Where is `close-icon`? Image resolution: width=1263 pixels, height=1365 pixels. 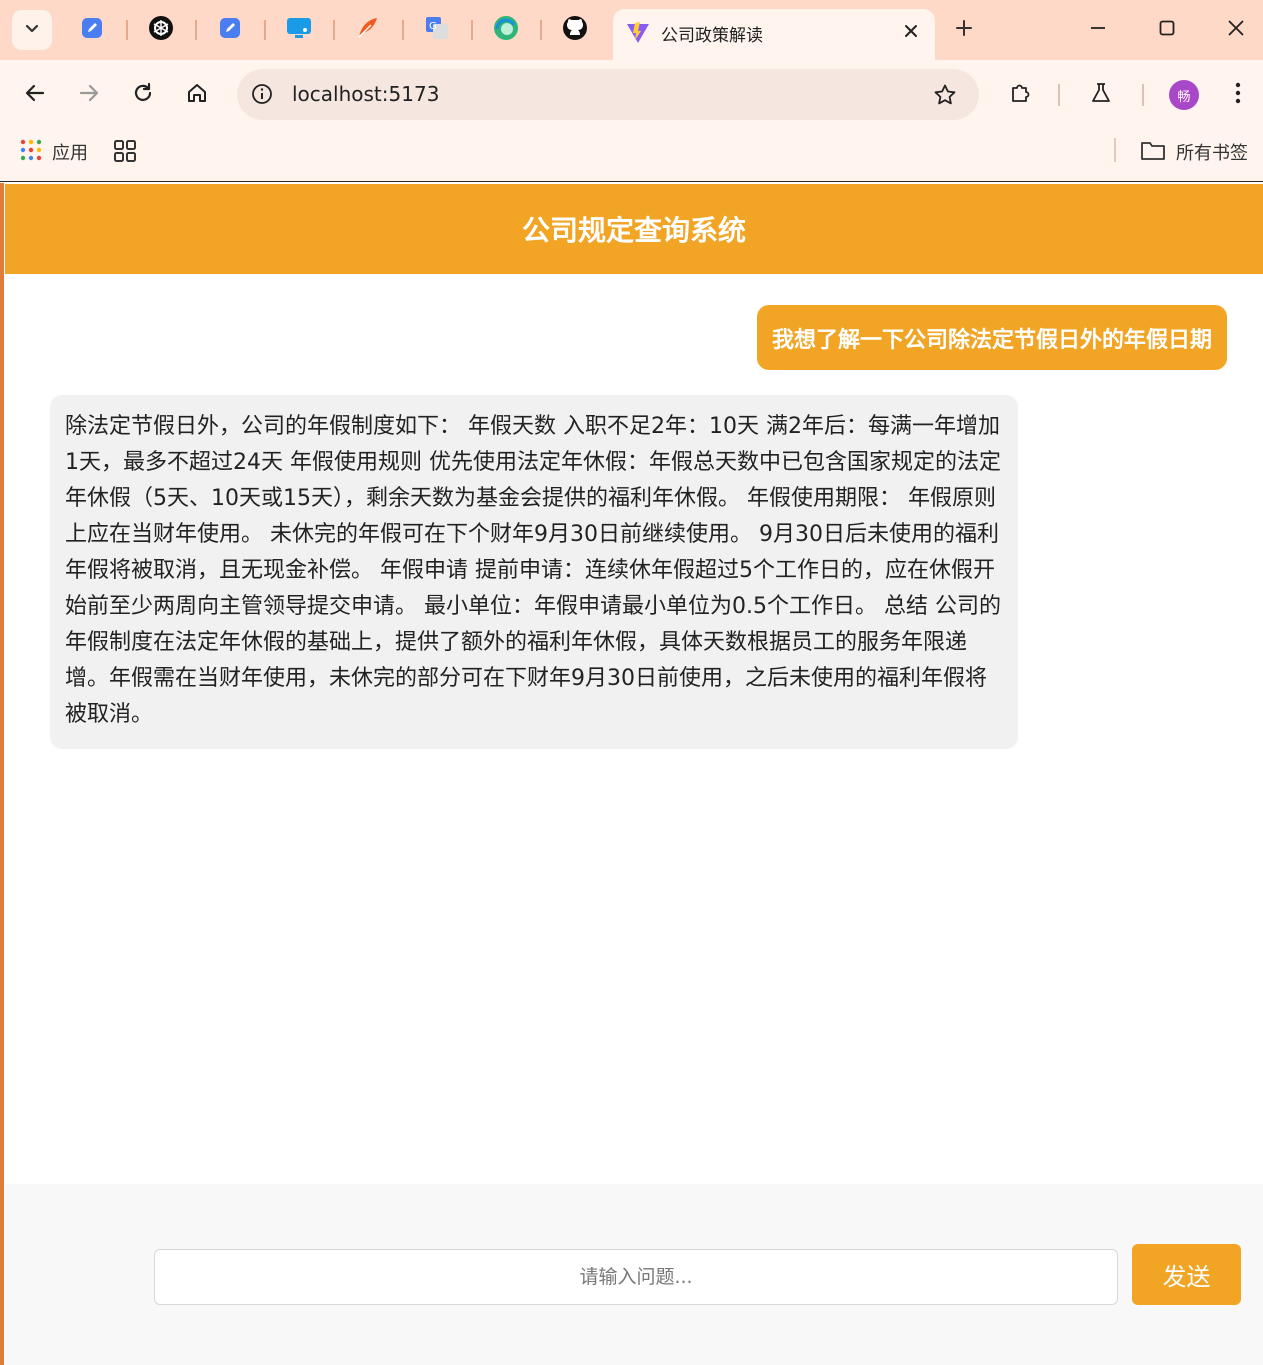 close-icon is located at coordinates (1236, 30).